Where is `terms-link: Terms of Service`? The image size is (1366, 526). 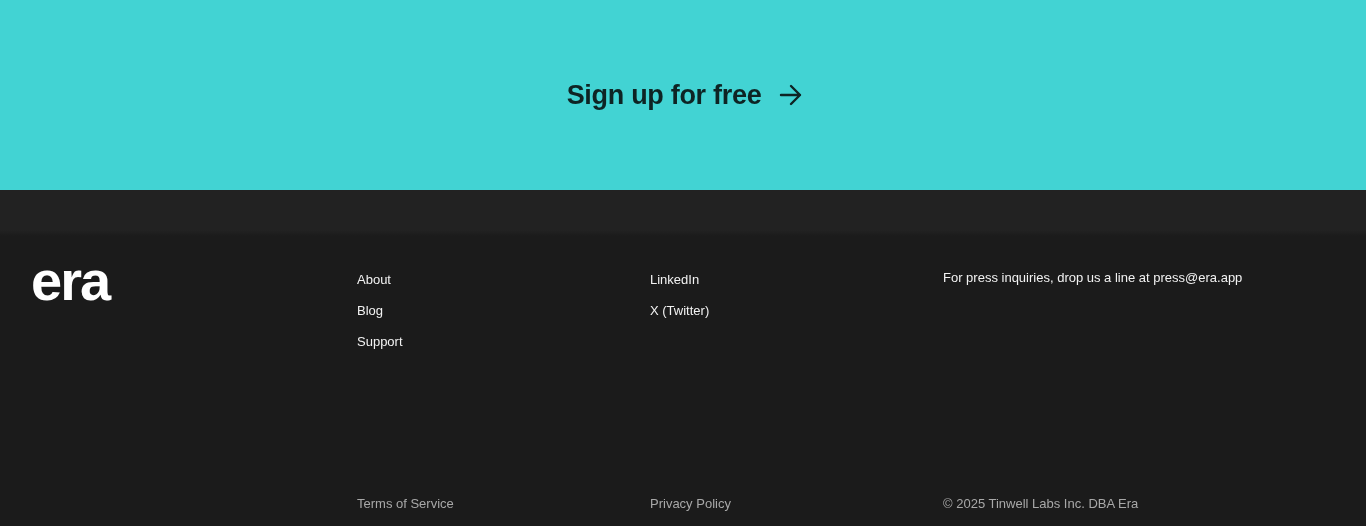
terms-link: Terms of Service is located at coordinates (405, 503).